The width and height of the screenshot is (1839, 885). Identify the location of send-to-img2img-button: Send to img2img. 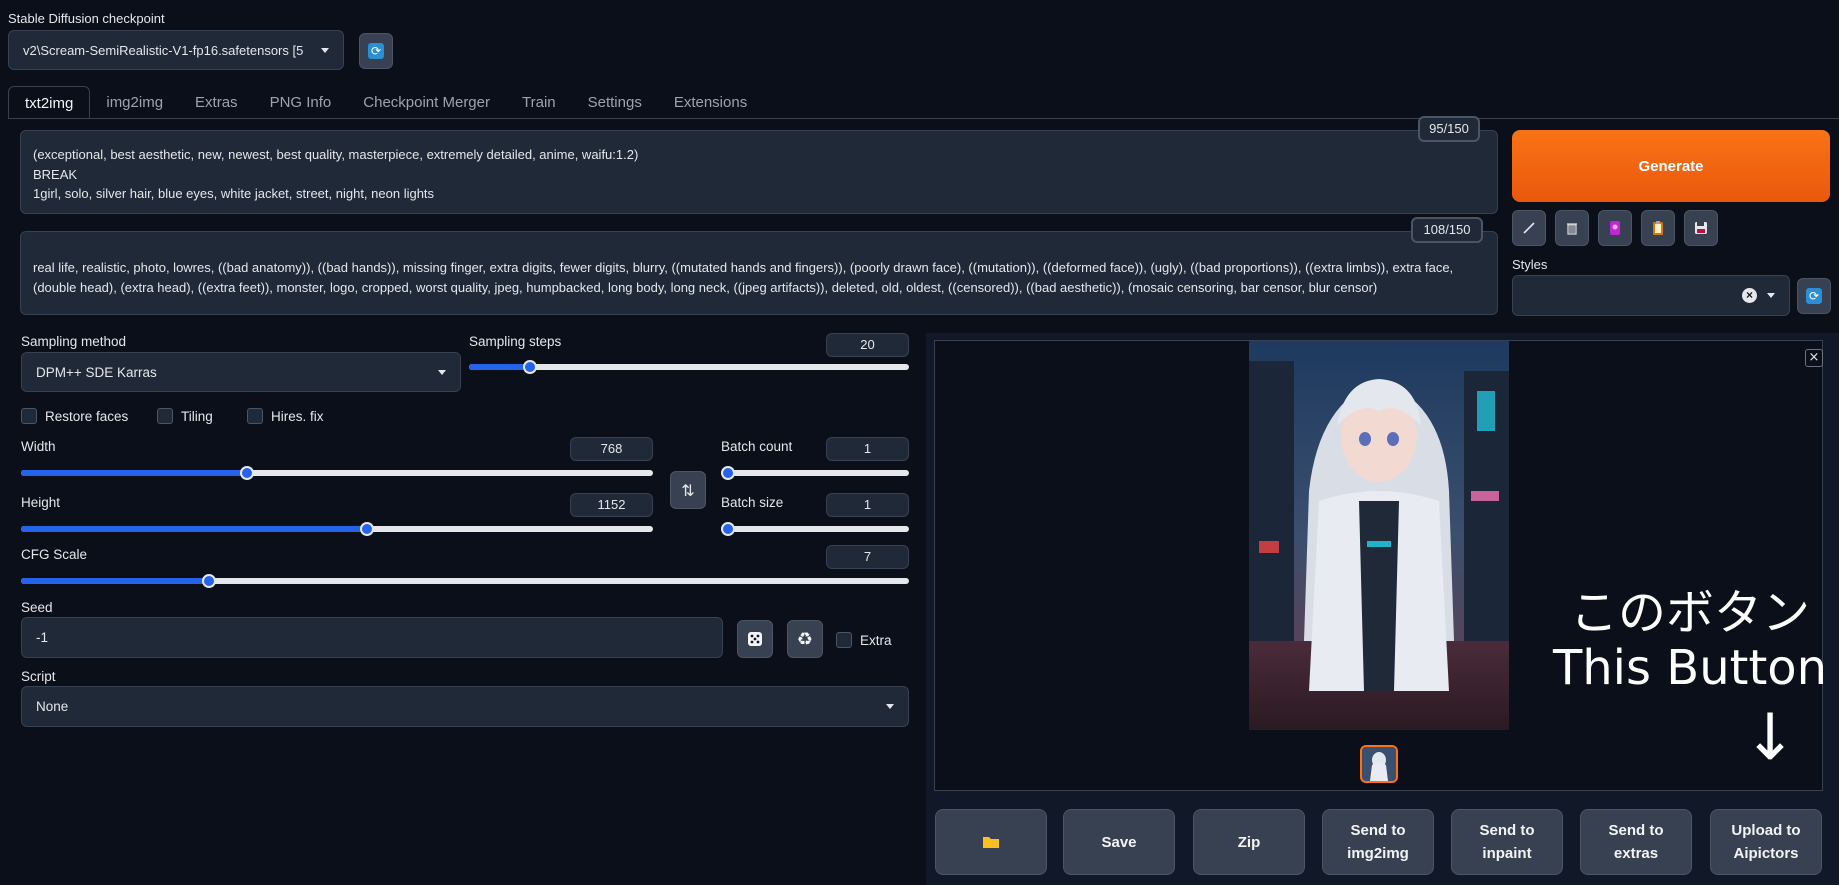
(1378, 842).